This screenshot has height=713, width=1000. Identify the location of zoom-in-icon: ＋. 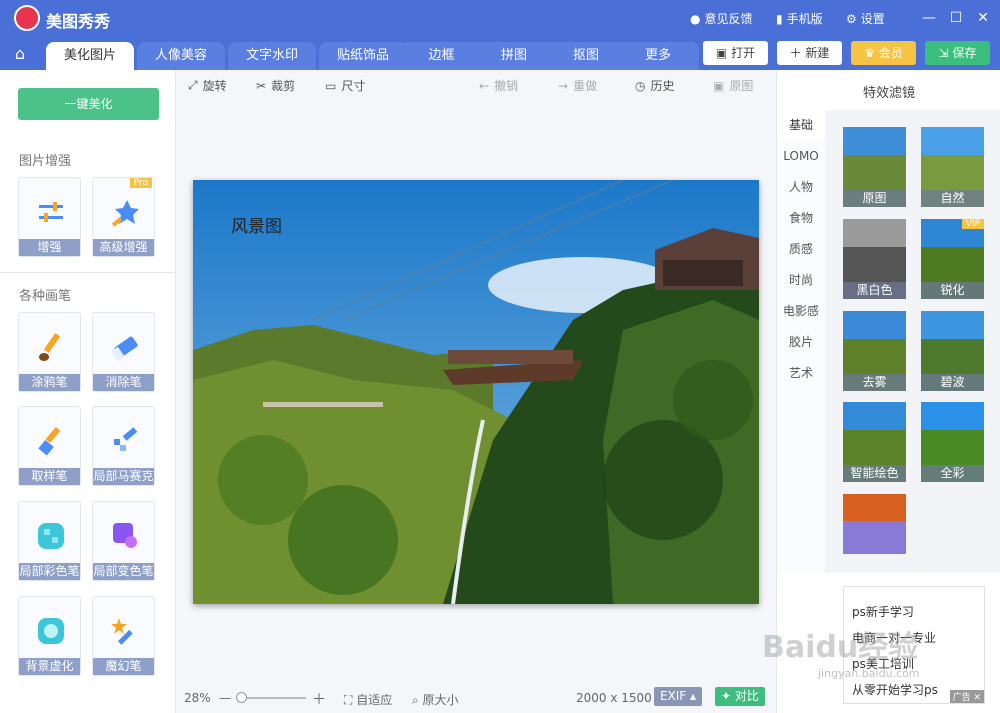
(319, 699).